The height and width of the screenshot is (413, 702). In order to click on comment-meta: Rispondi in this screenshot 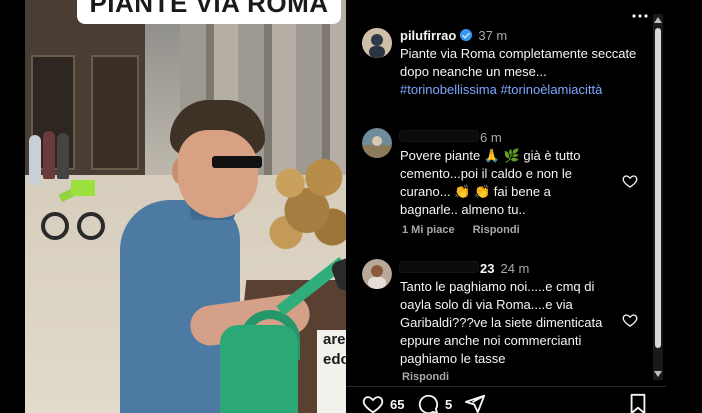, I will do `click(434, 377)`.